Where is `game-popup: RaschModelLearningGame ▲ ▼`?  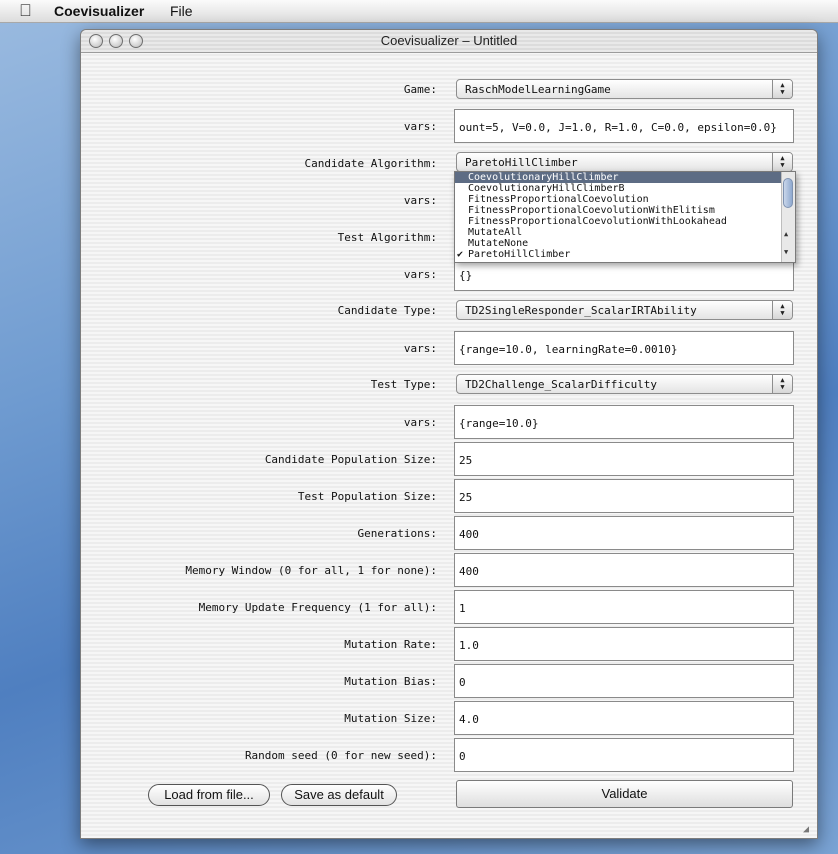
game-popup: RaschModelLearningGame ▲ ▼ is located at coordinates (624, 89).